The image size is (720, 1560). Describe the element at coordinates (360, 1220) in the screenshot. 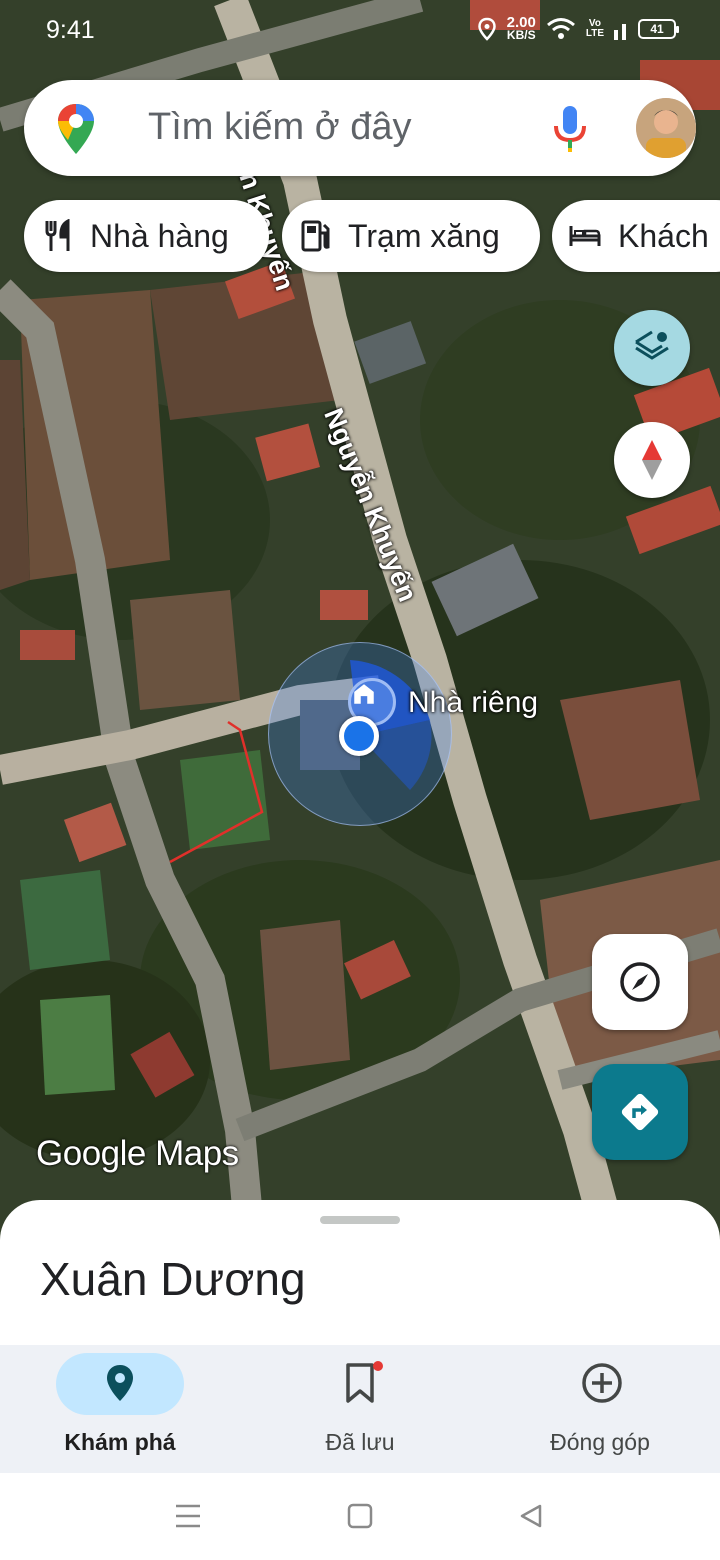

I see `sheet-drag-handle` at that location.